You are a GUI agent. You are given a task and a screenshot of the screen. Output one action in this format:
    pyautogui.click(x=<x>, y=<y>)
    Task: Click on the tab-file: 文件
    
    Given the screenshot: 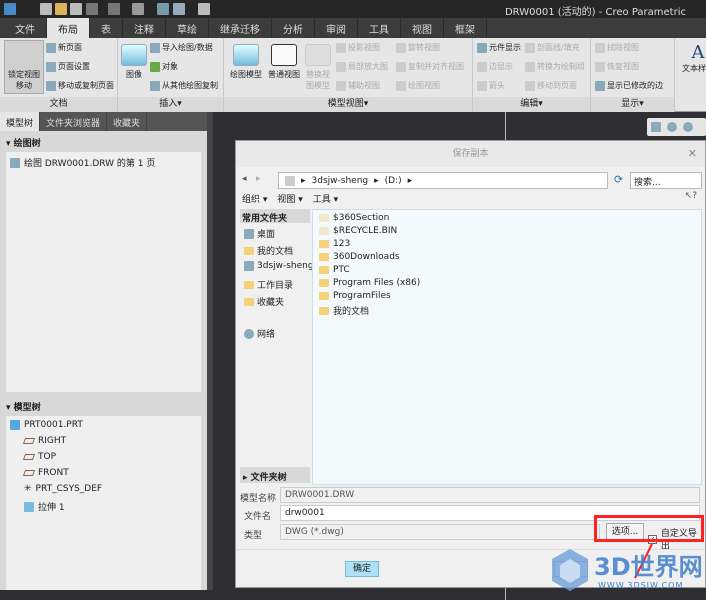 What is the action you would take?
    pyautogui.click(x=25, y=28)
    